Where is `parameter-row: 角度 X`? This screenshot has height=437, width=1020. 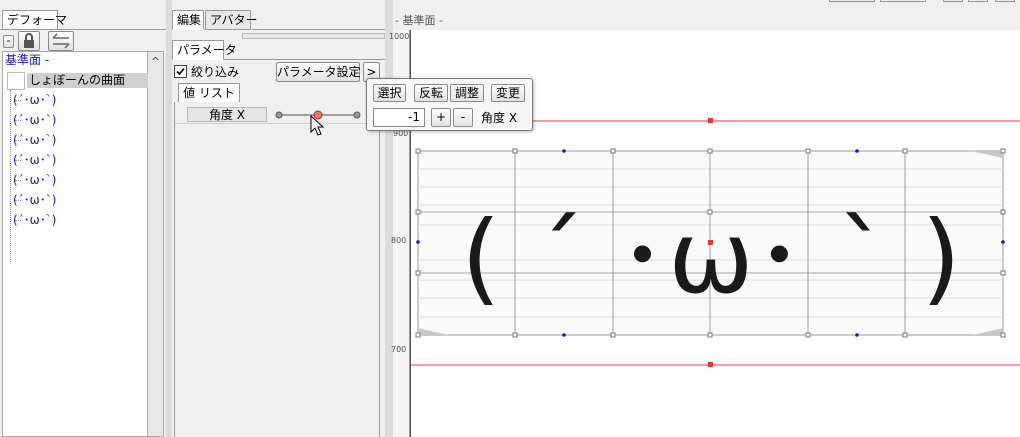 parameter-row: 角度 X is located at coordinates (277, 113).